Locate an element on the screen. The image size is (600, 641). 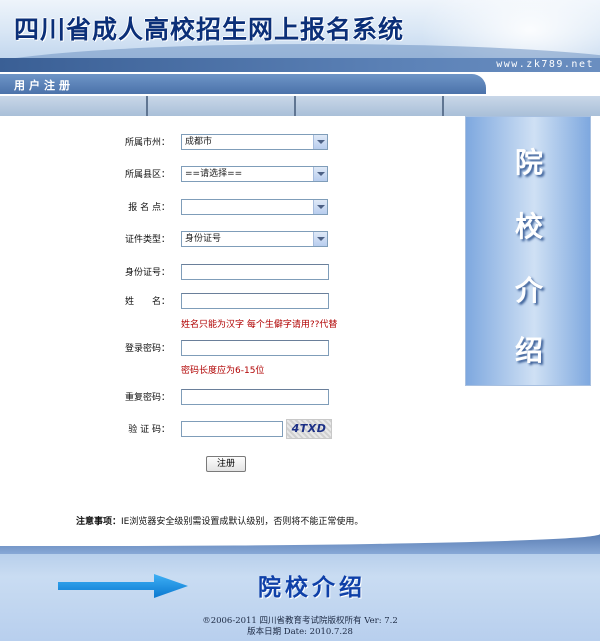
id-type-select-value: 身份证号 is located at coordinates (203, 239).